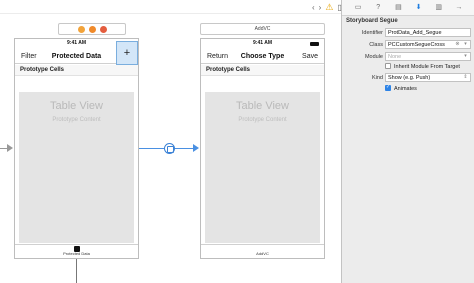  What do you see at coordinates (262, 43) in the screenshot?
I see `status-bar-time: 9:41 AM` at bounding box center [262, 43].